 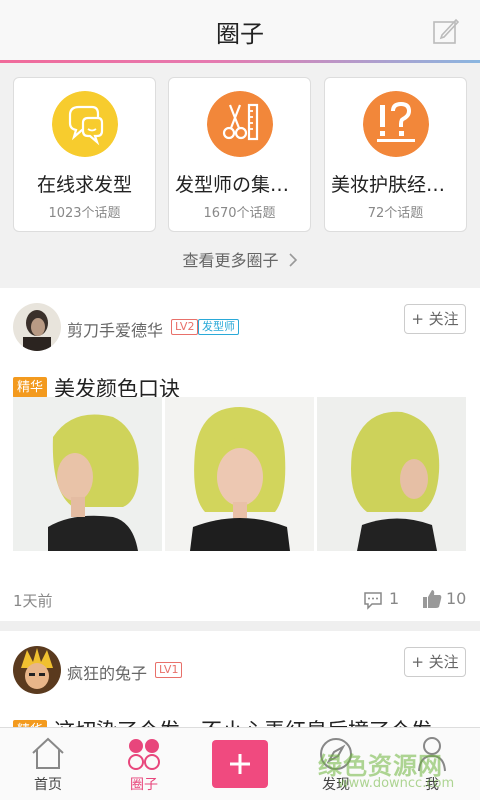 What do you see at coordinates (395, 213) in the screenshot?
I see `circle-topic-count: 72个话题` at bounding box center [395, 213].